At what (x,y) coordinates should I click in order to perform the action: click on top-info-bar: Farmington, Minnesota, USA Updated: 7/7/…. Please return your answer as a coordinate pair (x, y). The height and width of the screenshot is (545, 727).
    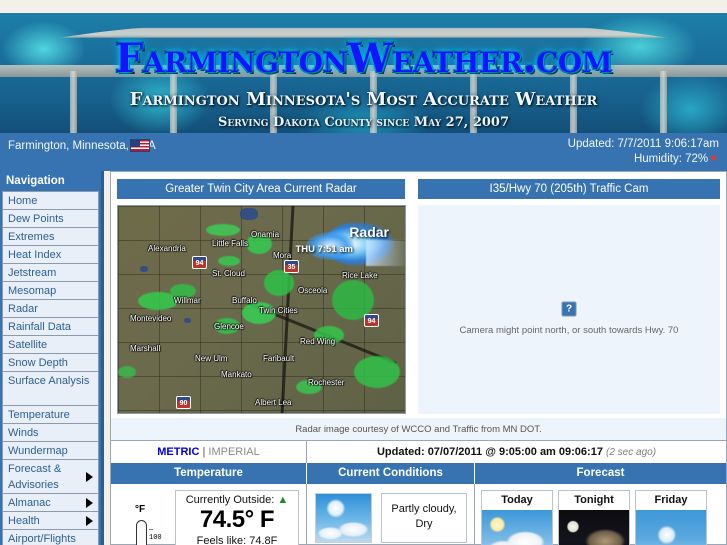
    Looking at the image, I should click on (363, 152).